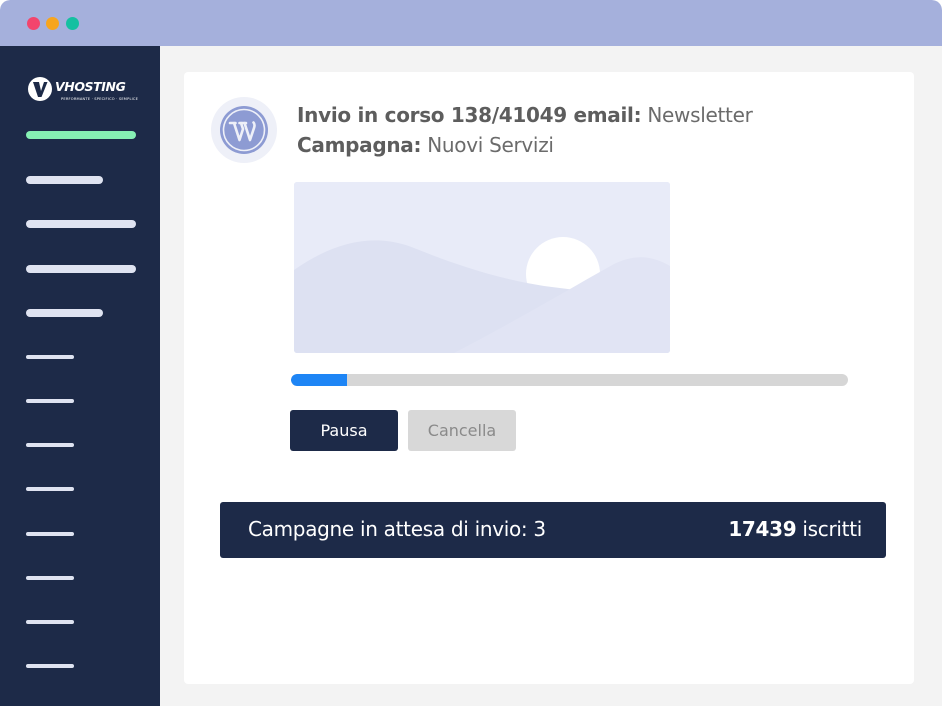 The width and height of the screenshot is (942, 706). What do you see at coordinates (359, 145) in the screenshot?
I see `campaign-label: Campagna:` at bounding box center [359, 145].